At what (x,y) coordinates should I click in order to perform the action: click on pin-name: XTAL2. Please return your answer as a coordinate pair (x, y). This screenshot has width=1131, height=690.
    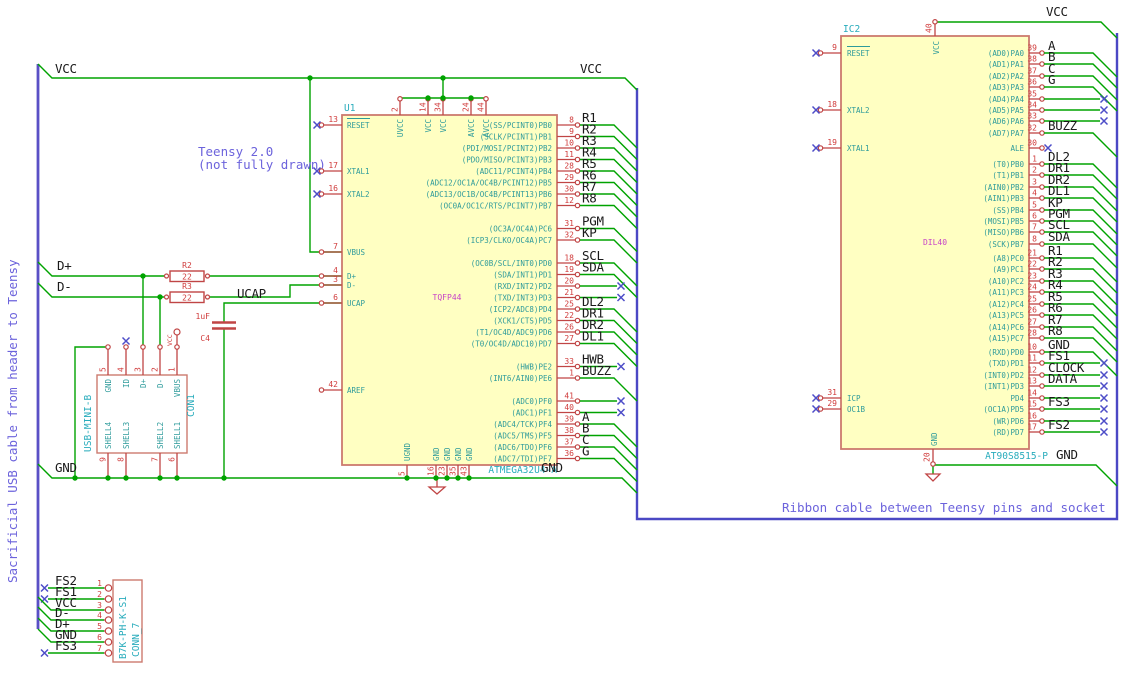
    Looking at the image, I should click on (858, 110).